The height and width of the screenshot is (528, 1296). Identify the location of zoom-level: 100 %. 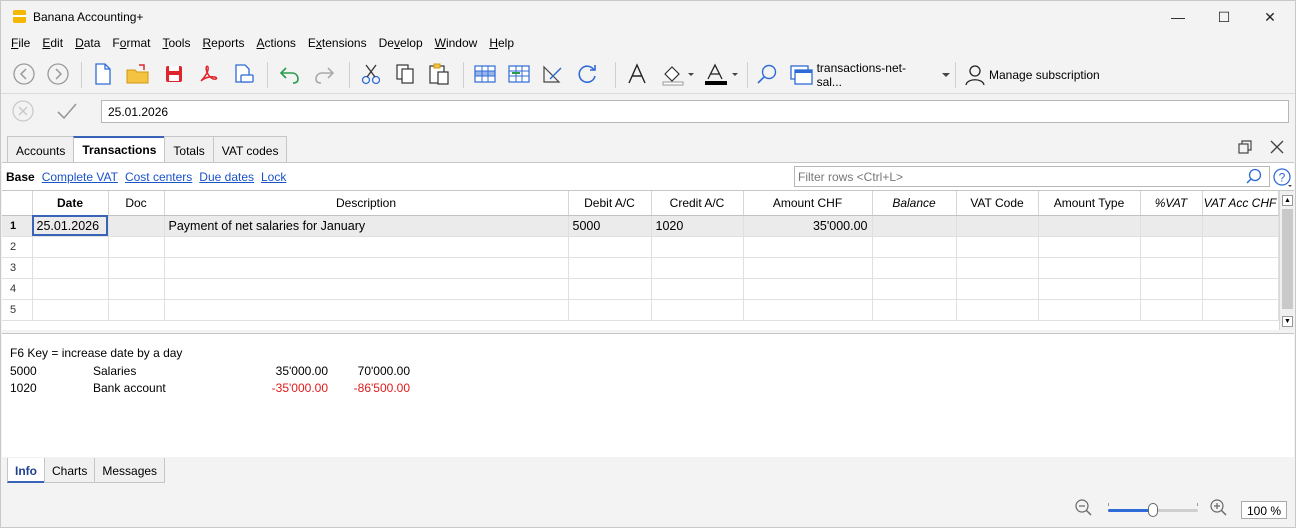
(1264, 510).